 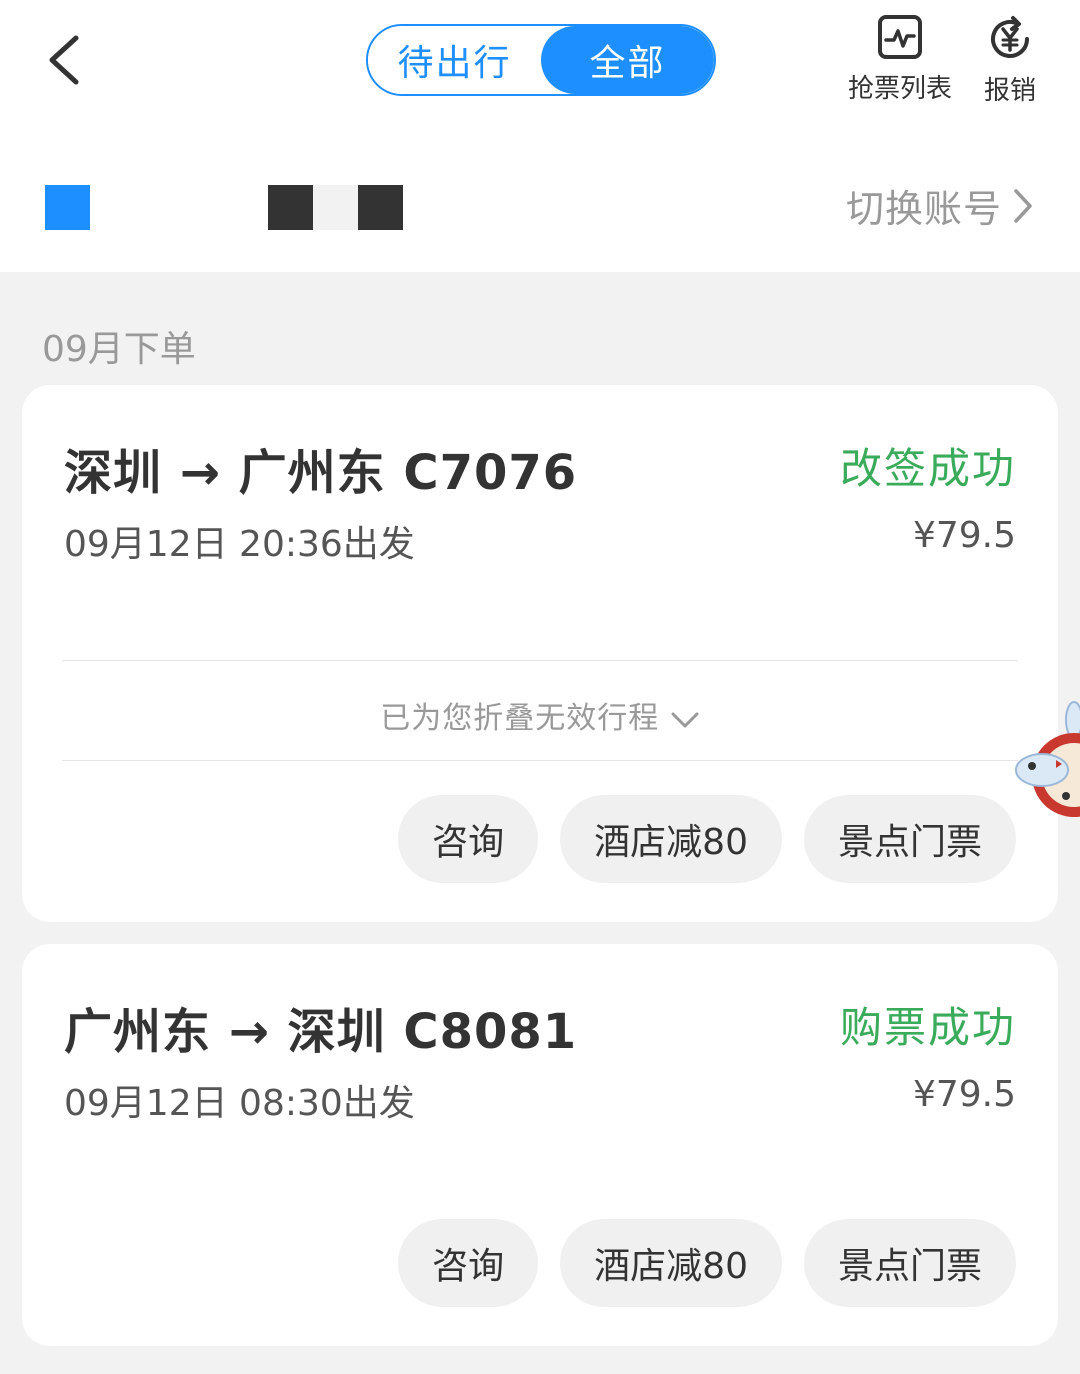 I want to click on order-status: 购票成功, so click(x=927, y=1027).